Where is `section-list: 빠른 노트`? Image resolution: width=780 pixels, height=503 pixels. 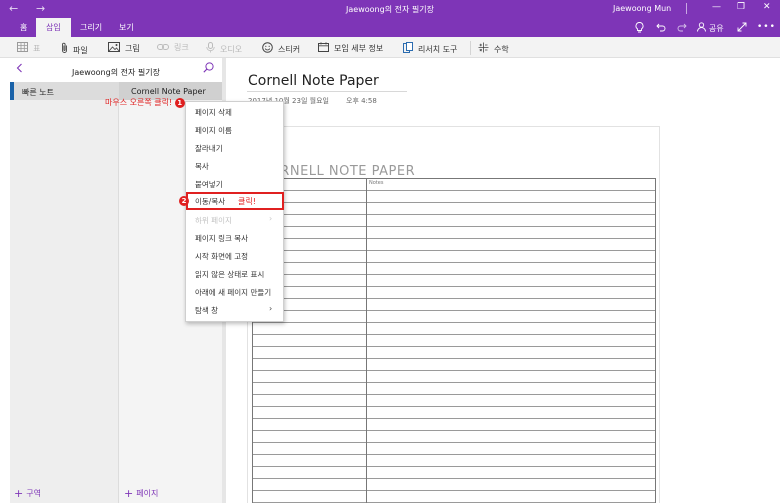
section-list: 빠른 노트 is located at coordinates (64, 292).